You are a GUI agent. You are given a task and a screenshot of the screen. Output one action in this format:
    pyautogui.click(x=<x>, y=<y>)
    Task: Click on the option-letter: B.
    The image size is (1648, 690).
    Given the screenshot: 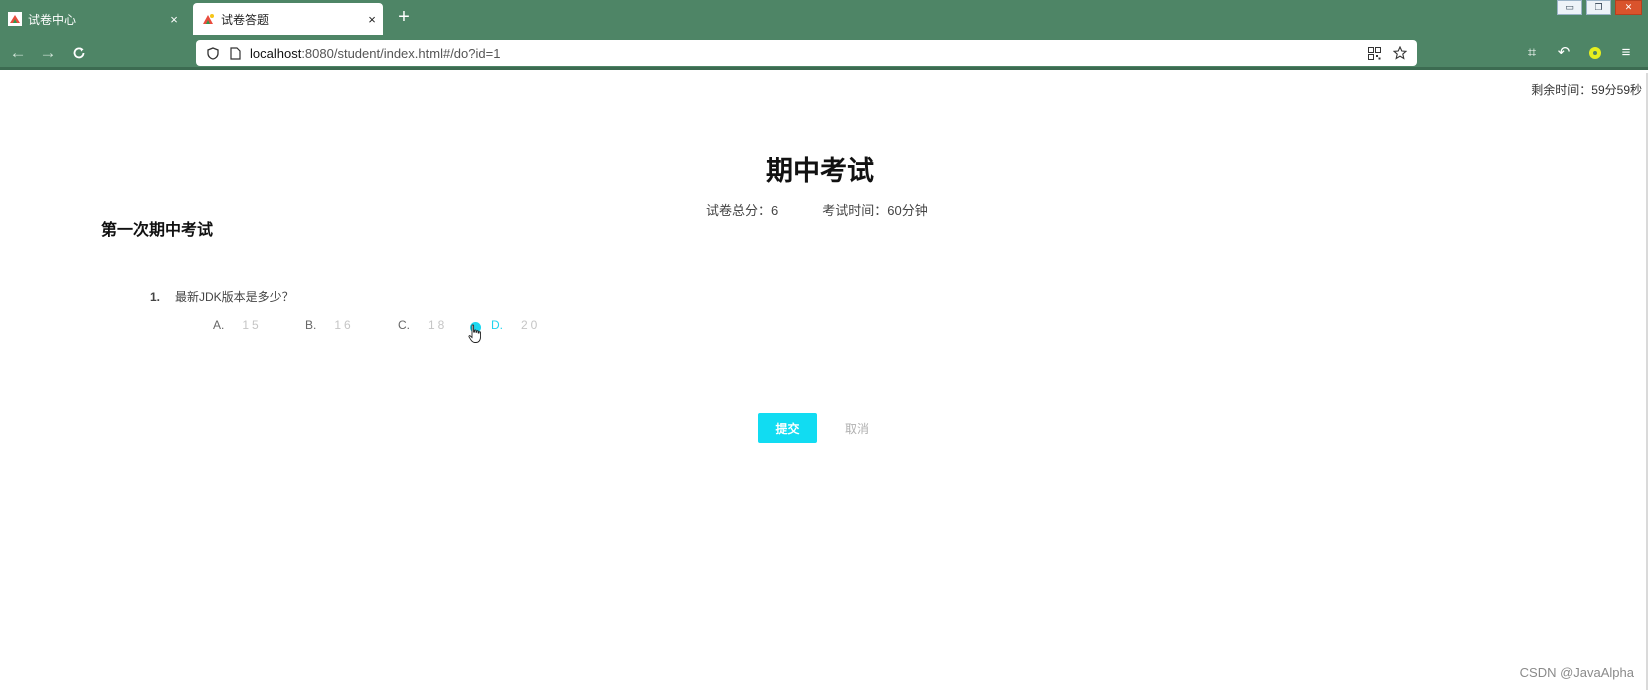 What is the action you would take?
    pyautogui.click(x=311, y=325)
    